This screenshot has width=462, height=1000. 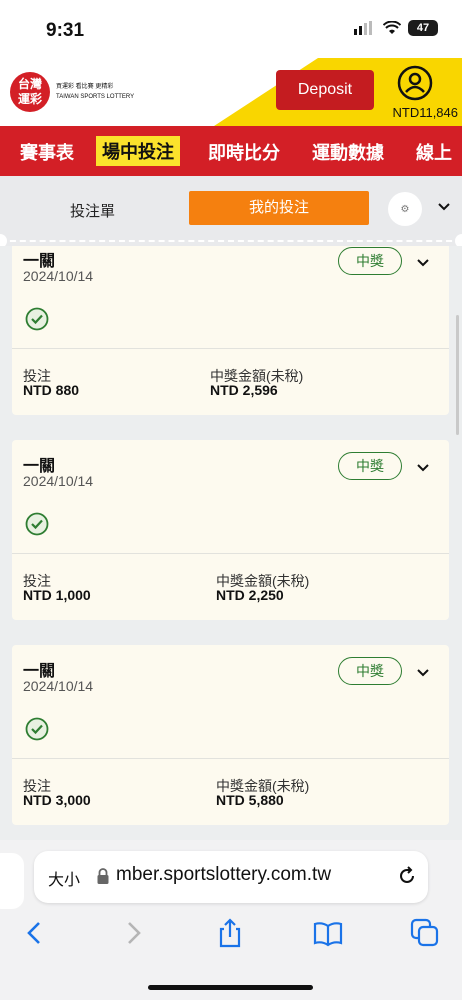 What do you see at coordinates (434, 152) in the screenshot?
I see `nav-online: 線上` at bounding box center [434, 152].